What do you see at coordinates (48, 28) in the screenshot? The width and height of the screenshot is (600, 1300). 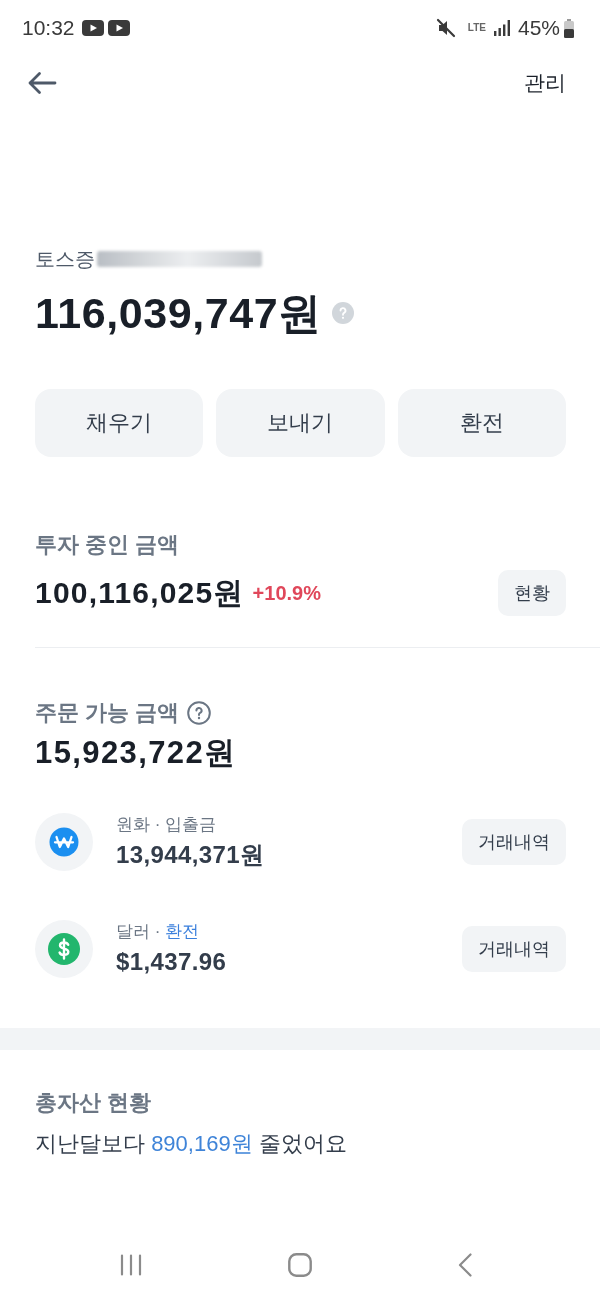 I see `status-time: 10:32` at bounding box center [48, 28].